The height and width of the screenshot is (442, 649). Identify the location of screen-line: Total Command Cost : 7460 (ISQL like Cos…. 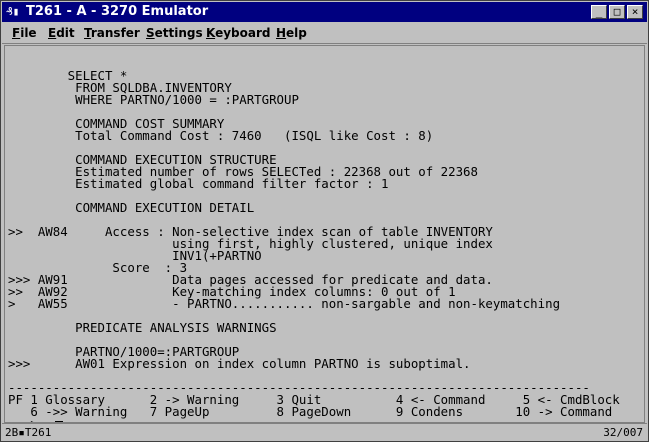
(221, 135).